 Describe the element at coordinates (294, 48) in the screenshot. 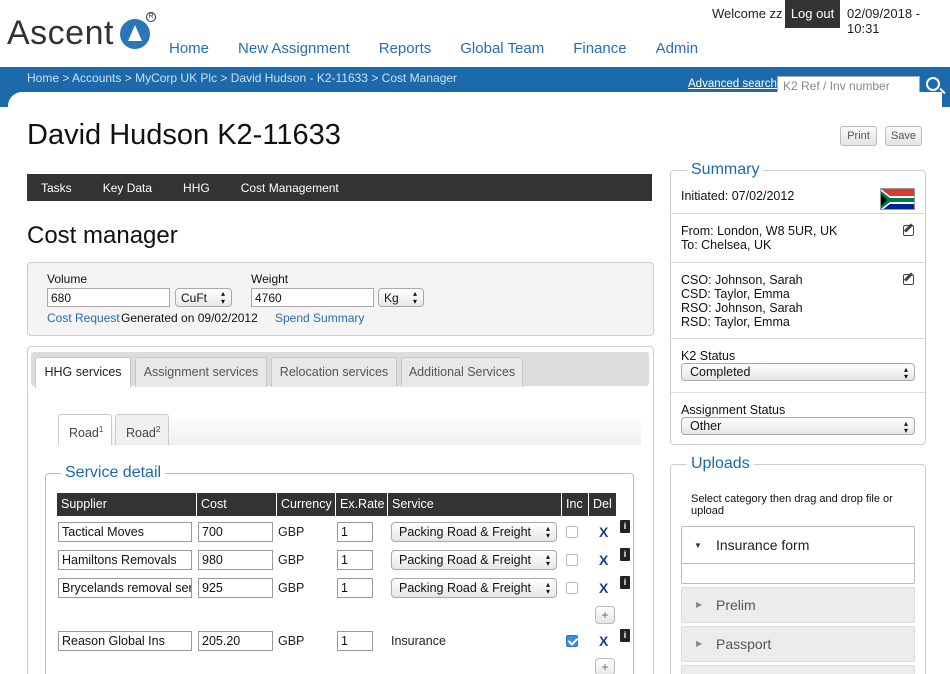

I see `nav-new-assignment: New Assignment` at that location.